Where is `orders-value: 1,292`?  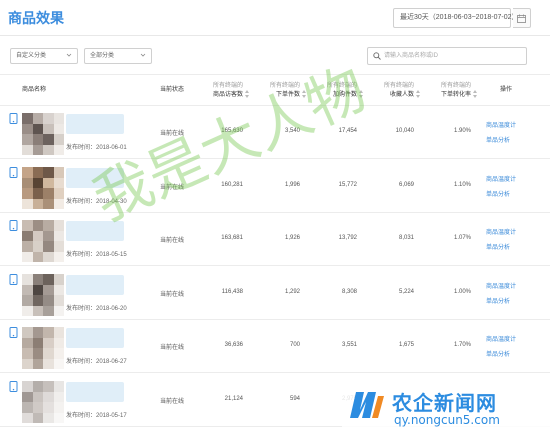 orders-value: 1,292 is located at coordinates (292, 292).